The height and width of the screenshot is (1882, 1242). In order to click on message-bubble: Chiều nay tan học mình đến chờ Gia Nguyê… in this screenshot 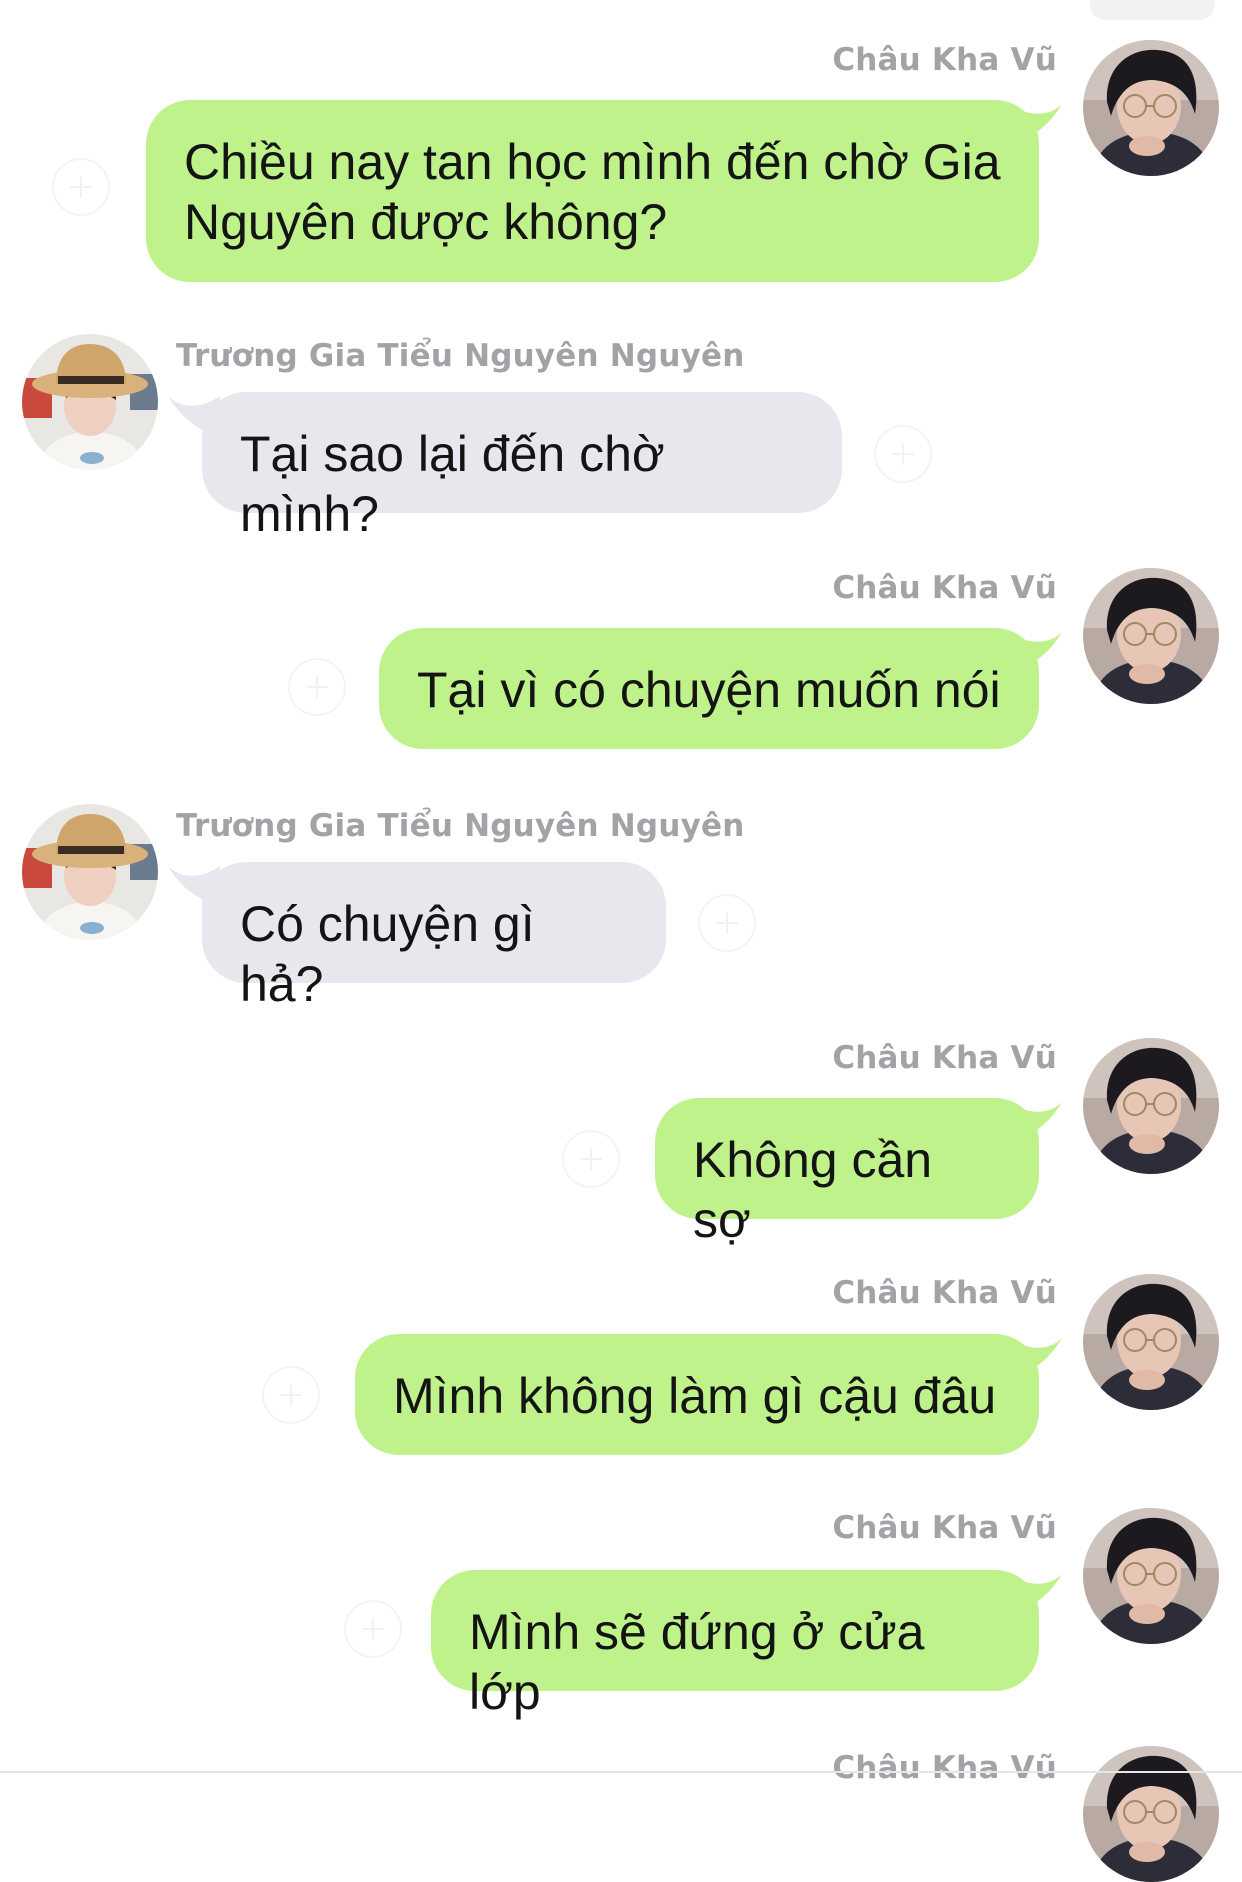, I will do `click(592, 191)`.